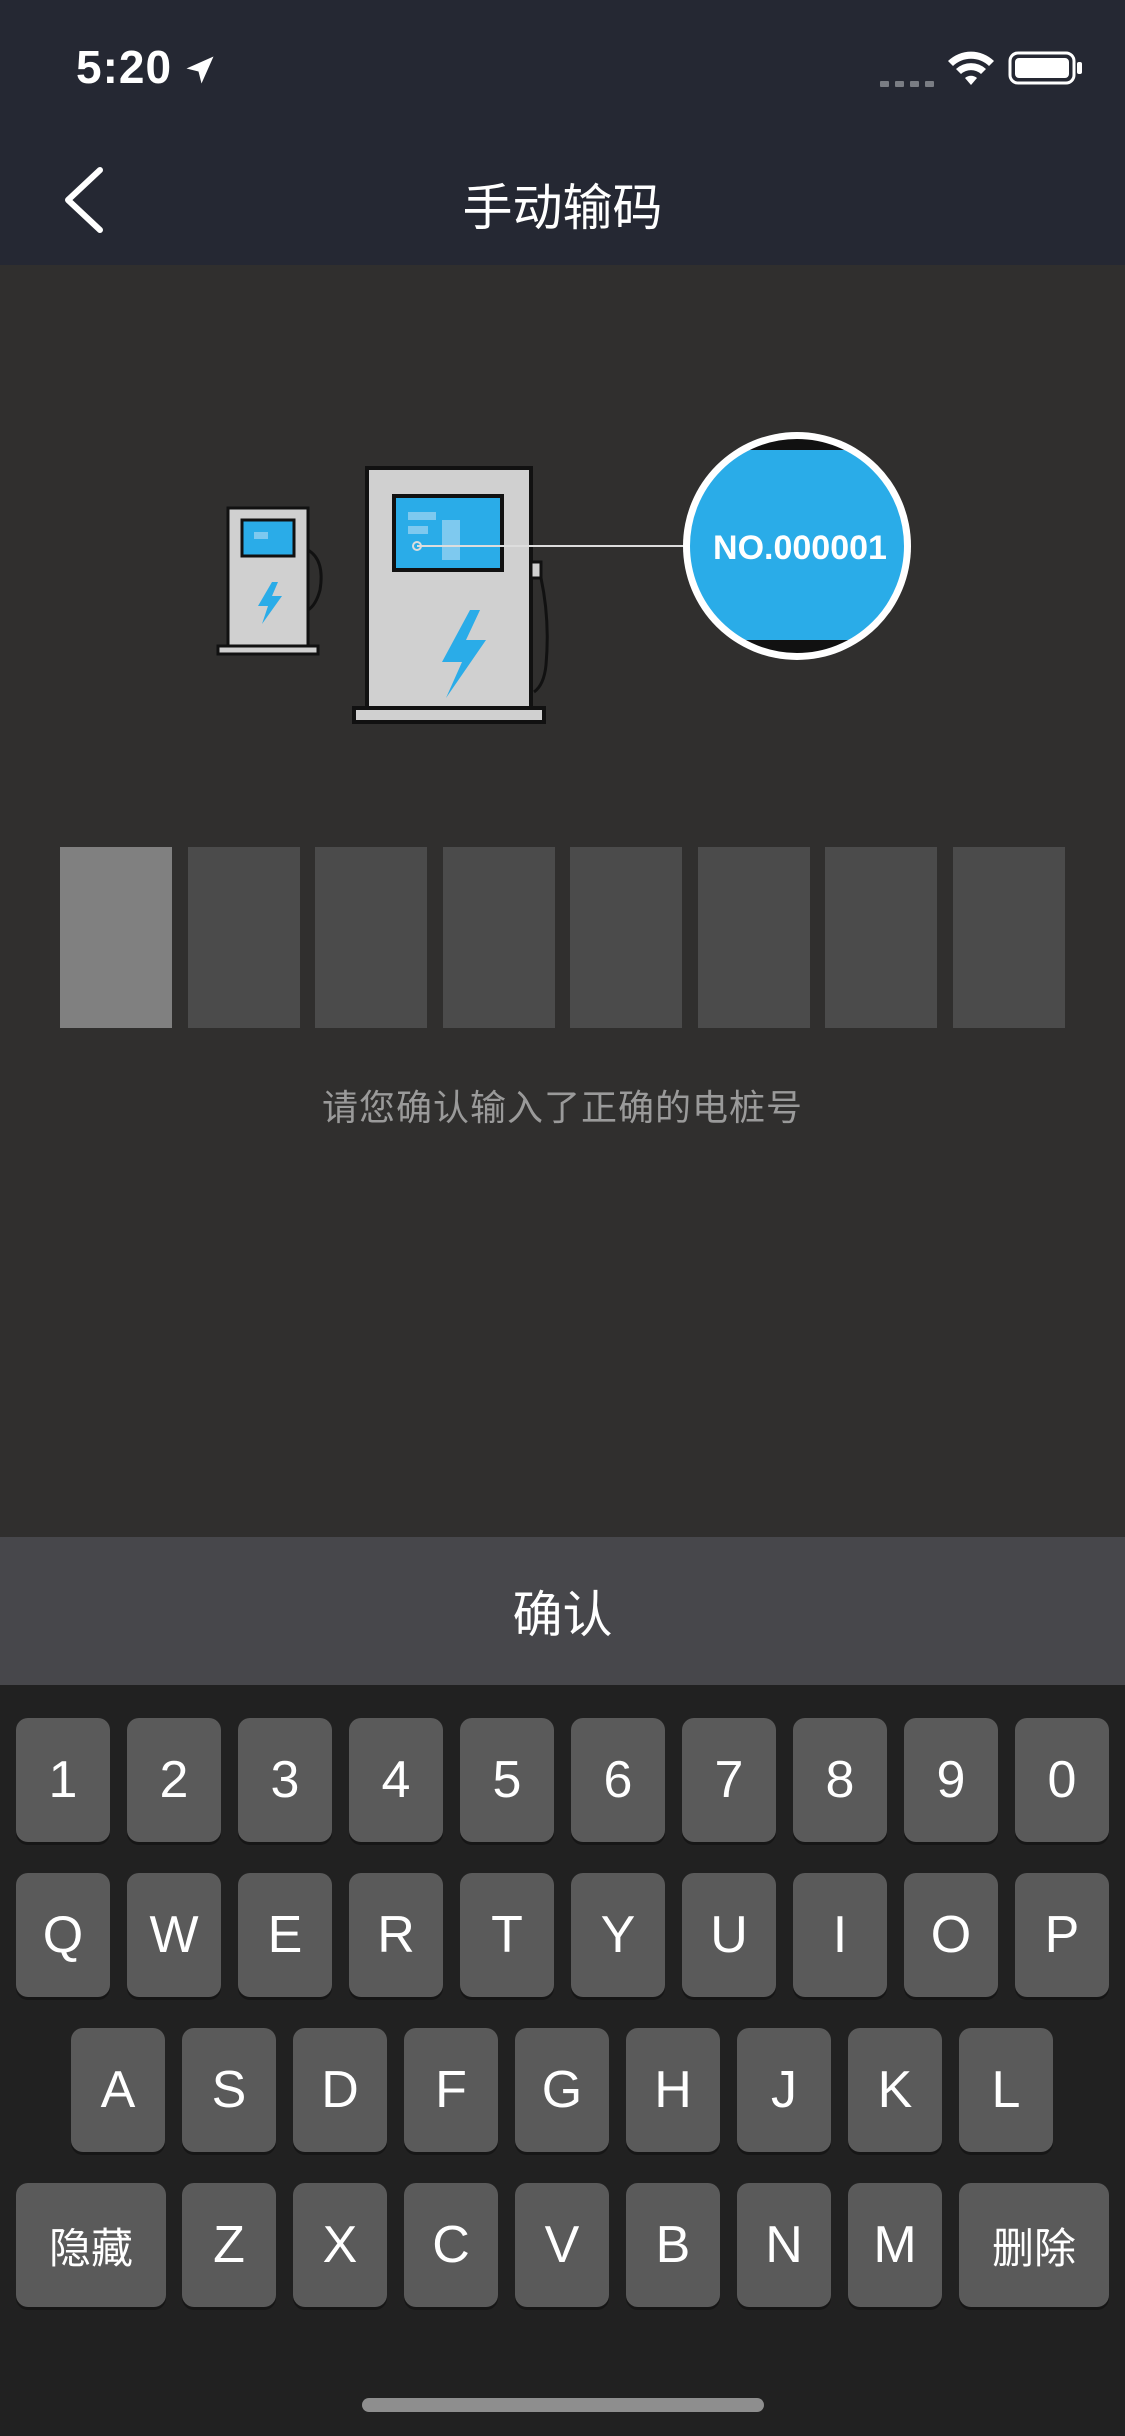  What do you see at coordinates (1062, 1780) in the screenshot?
I see `key-0: 0` at bounding box center [1062, 1780].